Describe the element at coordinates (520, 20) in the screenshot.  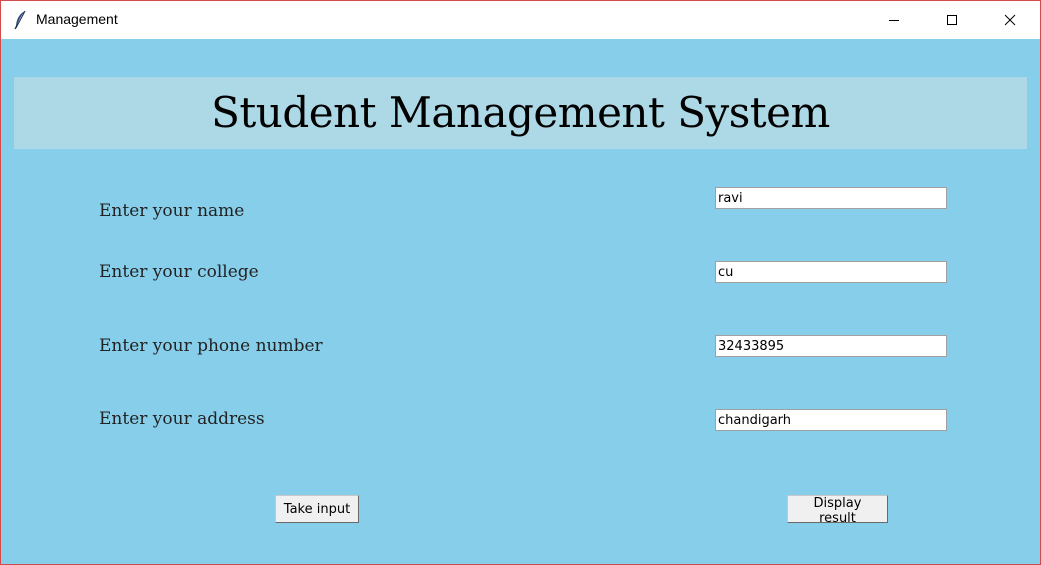
I see `title-bar: Management` at that location.